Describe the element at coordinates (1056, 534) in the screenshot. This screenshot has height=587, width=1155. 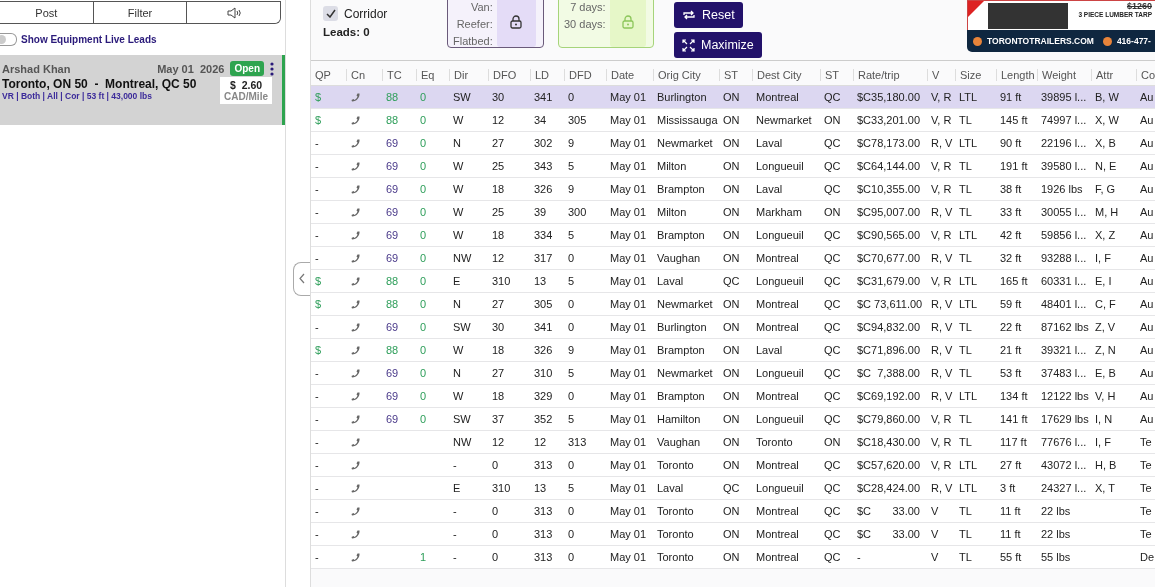
I see `weight-cell-text: 22 lbs` at that location.